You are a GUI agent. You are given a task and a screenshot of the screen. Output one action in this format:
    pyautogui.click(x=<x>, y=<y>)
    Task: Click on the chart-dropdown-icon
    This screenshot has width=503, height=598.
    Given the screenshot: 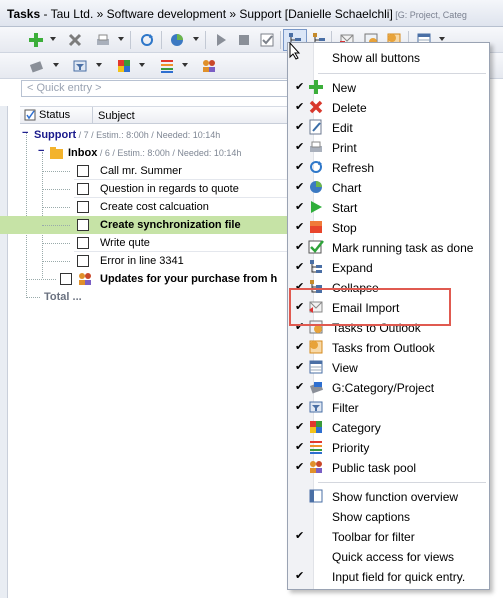 What is the action you would take?
    pyautogui.click(x=196, y=39)
    